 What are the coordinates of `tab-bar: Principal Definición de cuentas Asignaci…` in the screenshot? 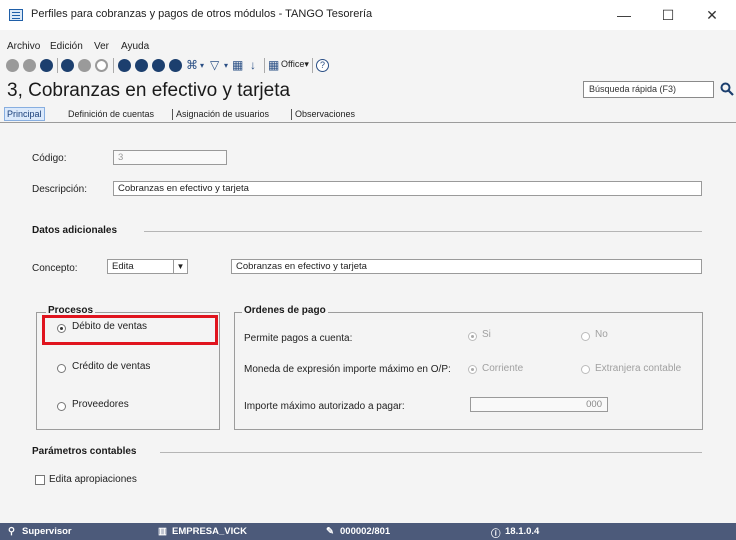 It's located at (368, 114).